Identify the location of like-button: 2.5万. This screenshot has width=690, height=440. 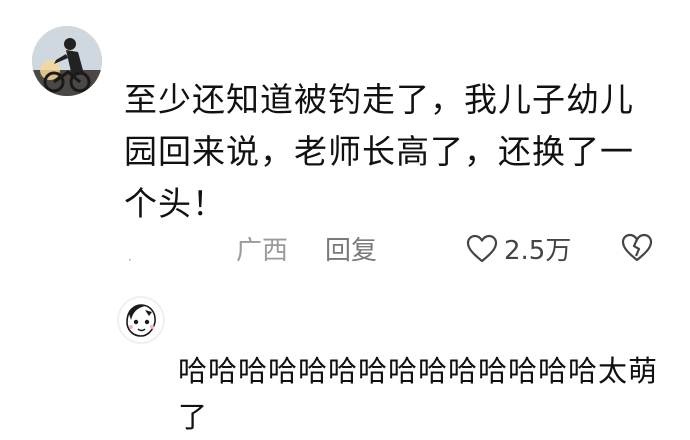
(518, 248).